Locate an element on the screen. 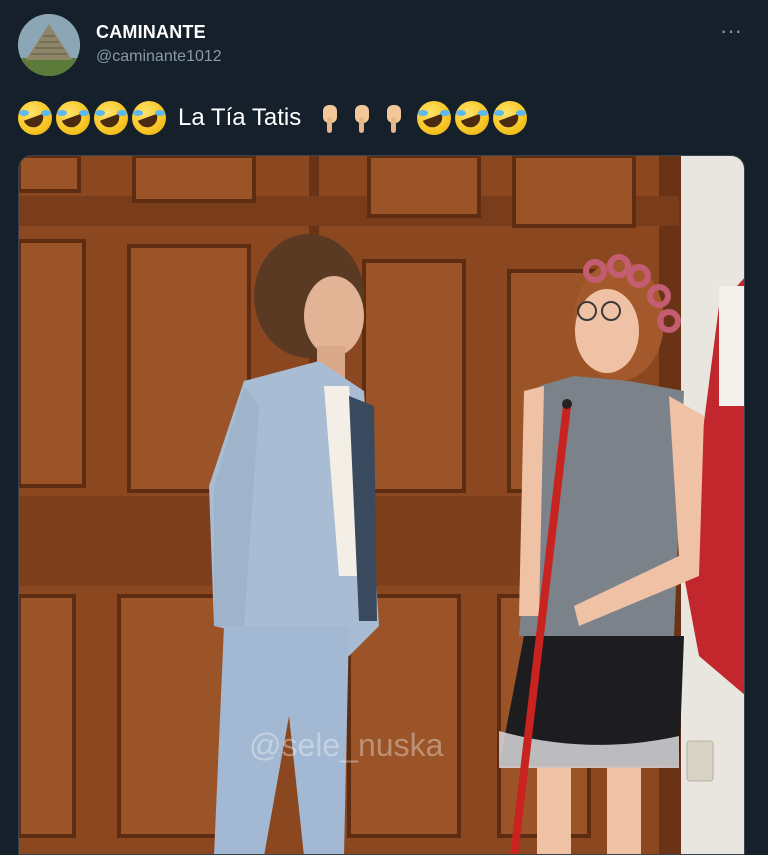 The height and width of the screenshot is (855, 768). tweet-body: La Tía Tatis is located at coordinates (240, 117).